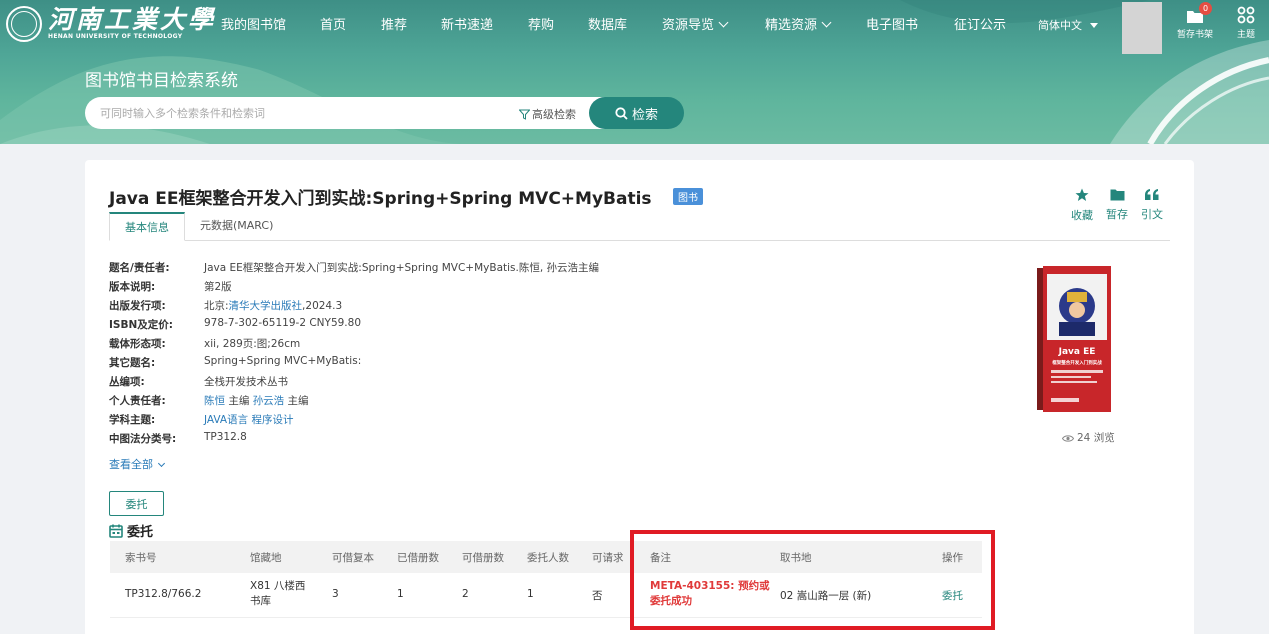  I want to click on field-physical-description: 载体形态项: xii, 289页:图;26cm, so click(205, 344).